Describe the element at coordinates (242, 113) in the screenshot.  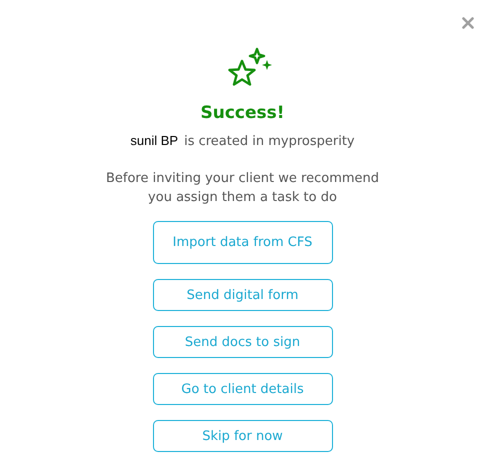
I see `success-title: Success!` at that location.